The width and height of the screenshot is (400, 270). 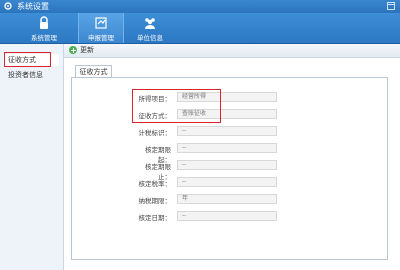 What do you see at coordinates (227, 199) in the screenshot?
I see `form-field-value: 年` at bounding box center [227, 199].